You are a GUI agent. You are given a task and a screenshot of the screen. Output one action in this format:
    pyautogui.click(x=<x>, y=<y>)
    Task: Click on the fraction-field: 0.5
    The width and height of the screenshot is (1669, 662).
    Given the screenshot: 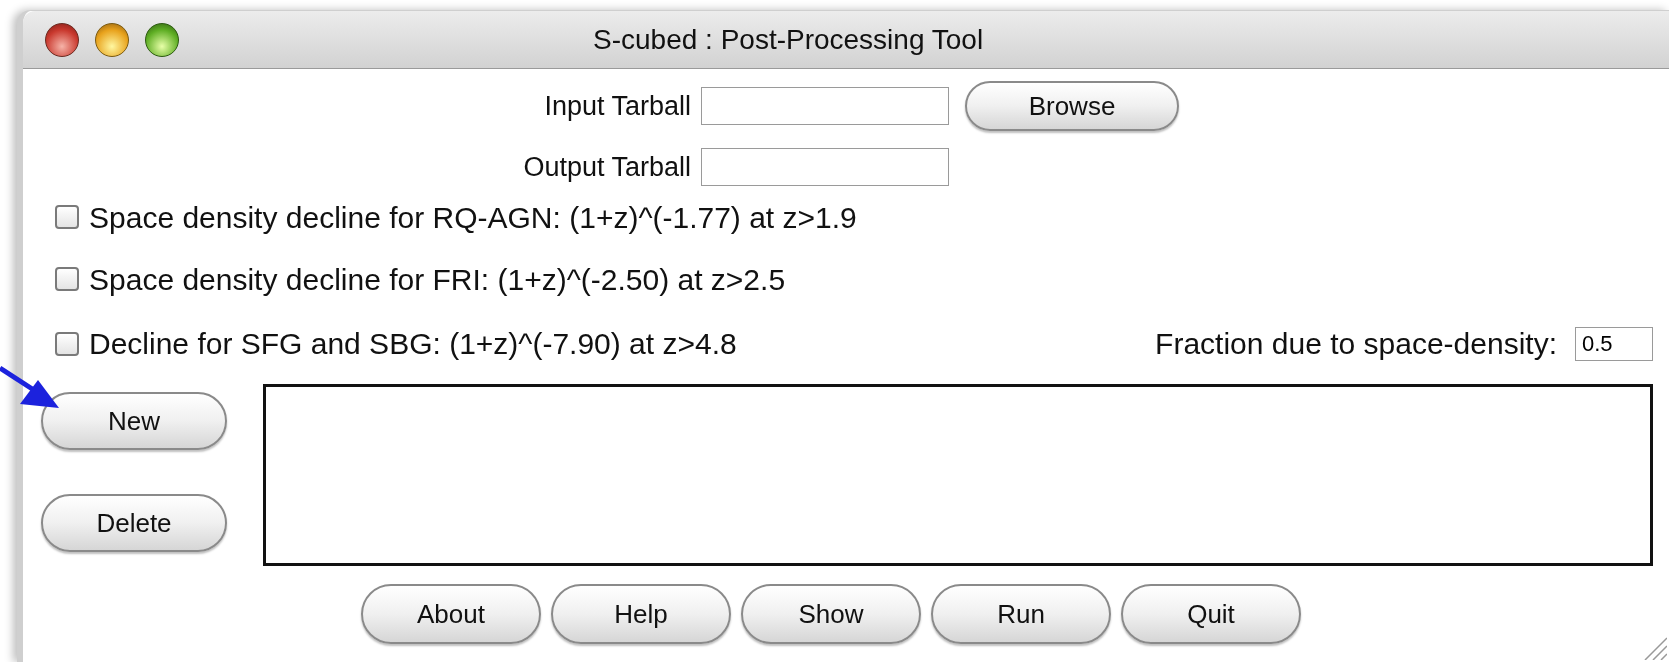 What is the action you would take?
    pyautogui.click(x=1614, y=343)
    